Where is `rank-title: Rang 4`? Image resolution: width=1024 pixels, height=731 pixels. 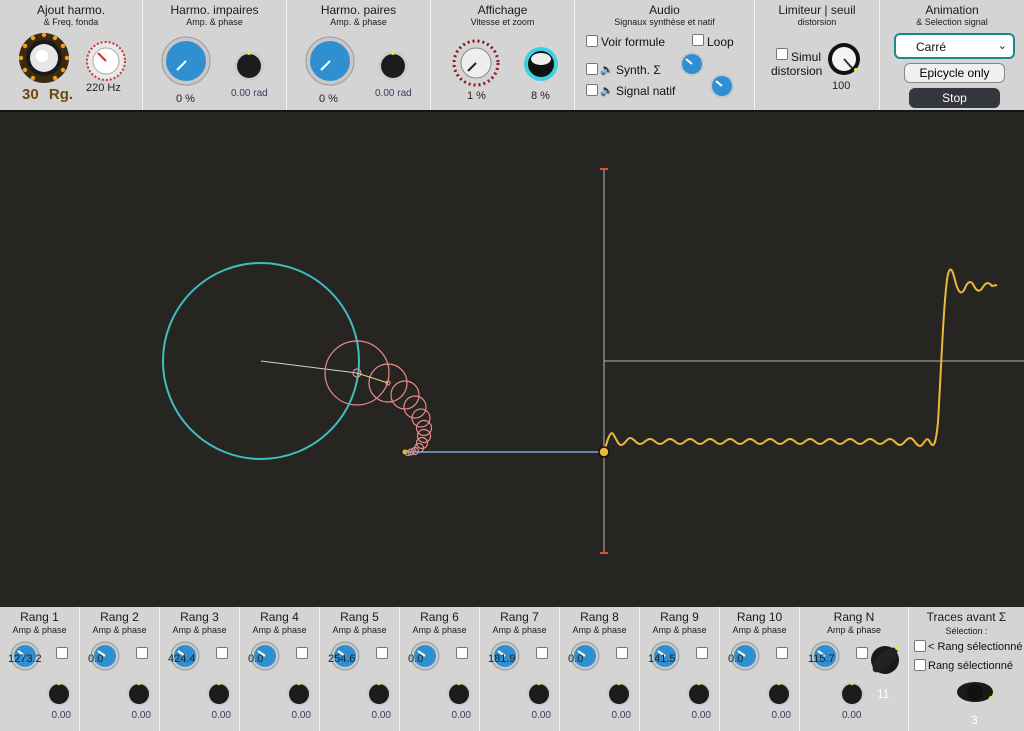 rank-title: Rang 4 is located at coordinates (279, 617).